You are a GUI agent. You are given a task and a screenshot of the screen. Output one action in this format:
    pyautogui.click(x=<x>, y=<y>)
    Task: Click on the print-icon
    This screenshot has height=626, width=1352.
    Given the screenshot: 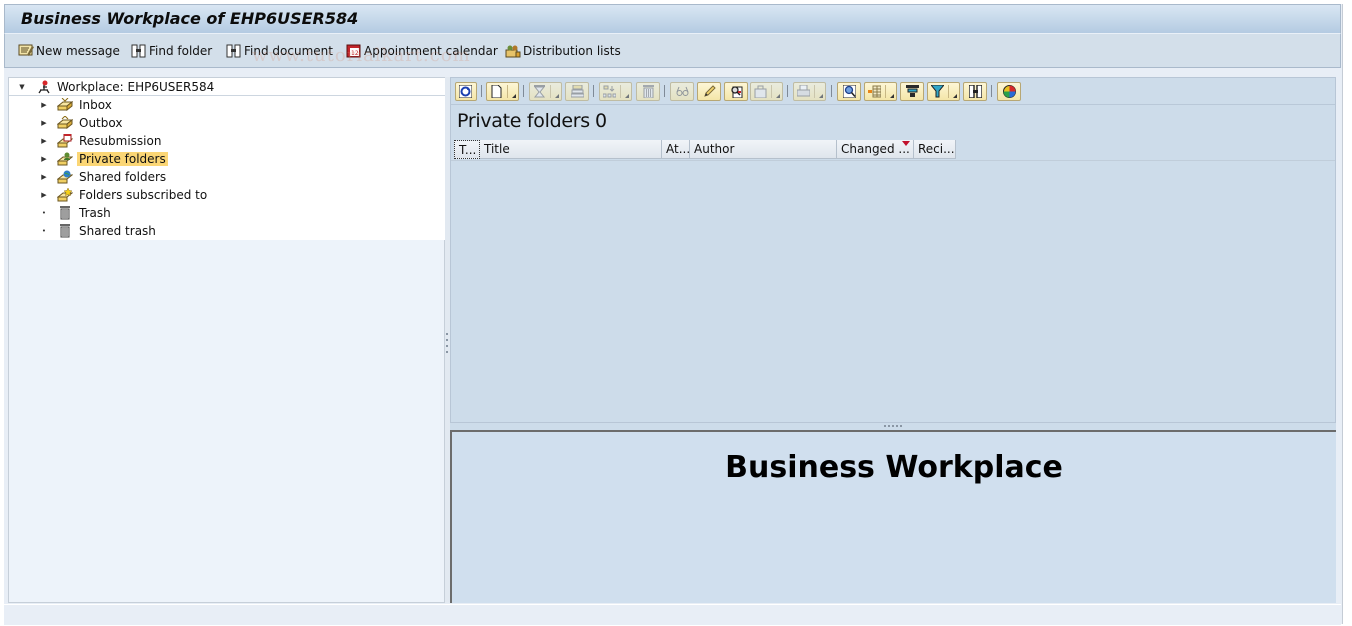 What is the action you would take?
    pyautogui.click(x=803, y=91)
    